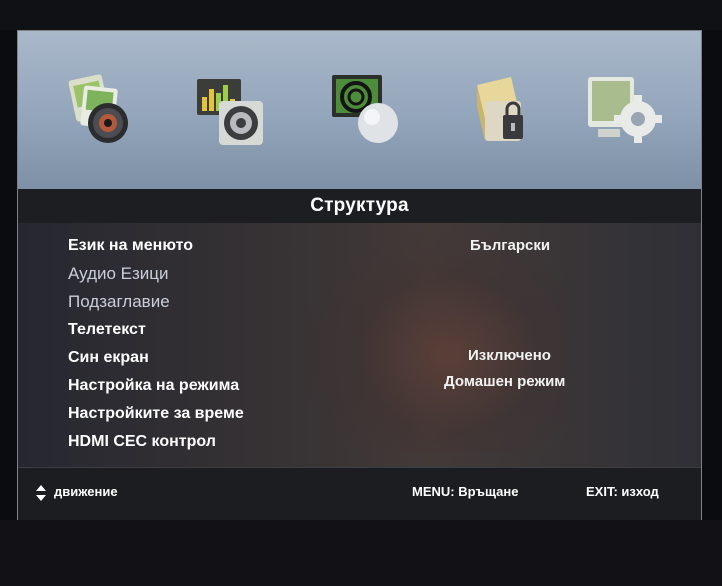 The image size is (722, 586). What do you see at coordinates (105, 110) in the screenshot?
I see `picture-settings-icon` at bounding box center [105, 110].